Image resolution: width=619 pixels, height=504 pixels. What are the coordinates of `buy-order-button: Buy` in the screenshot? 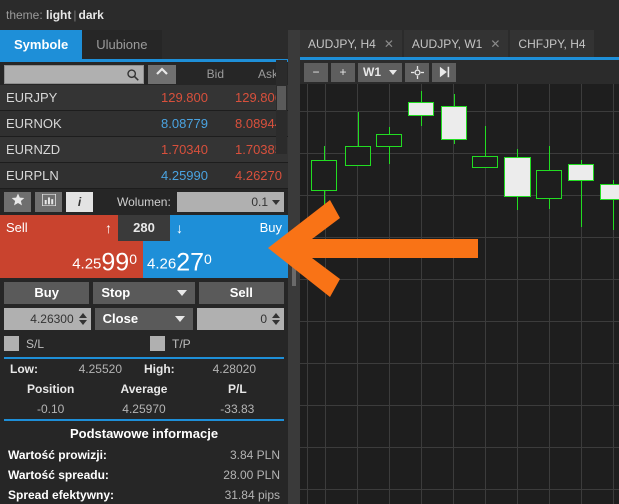 It's located at (47, 293).